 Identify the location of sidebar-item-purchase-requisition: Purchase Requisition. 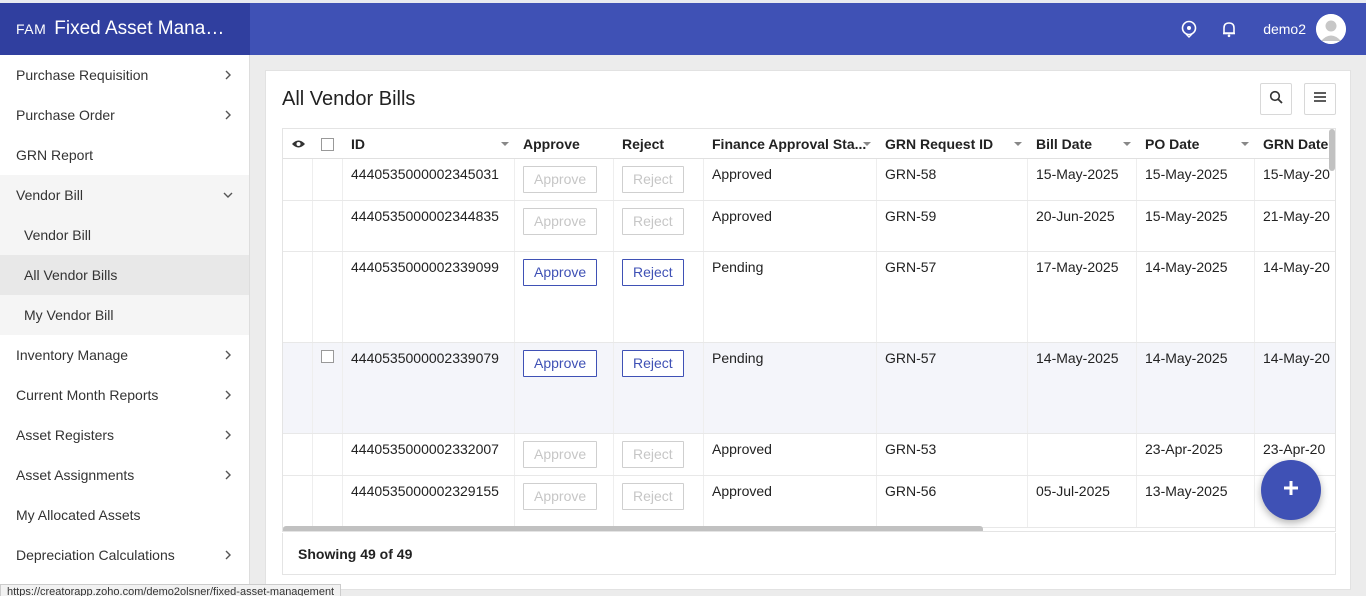
(124, 75).